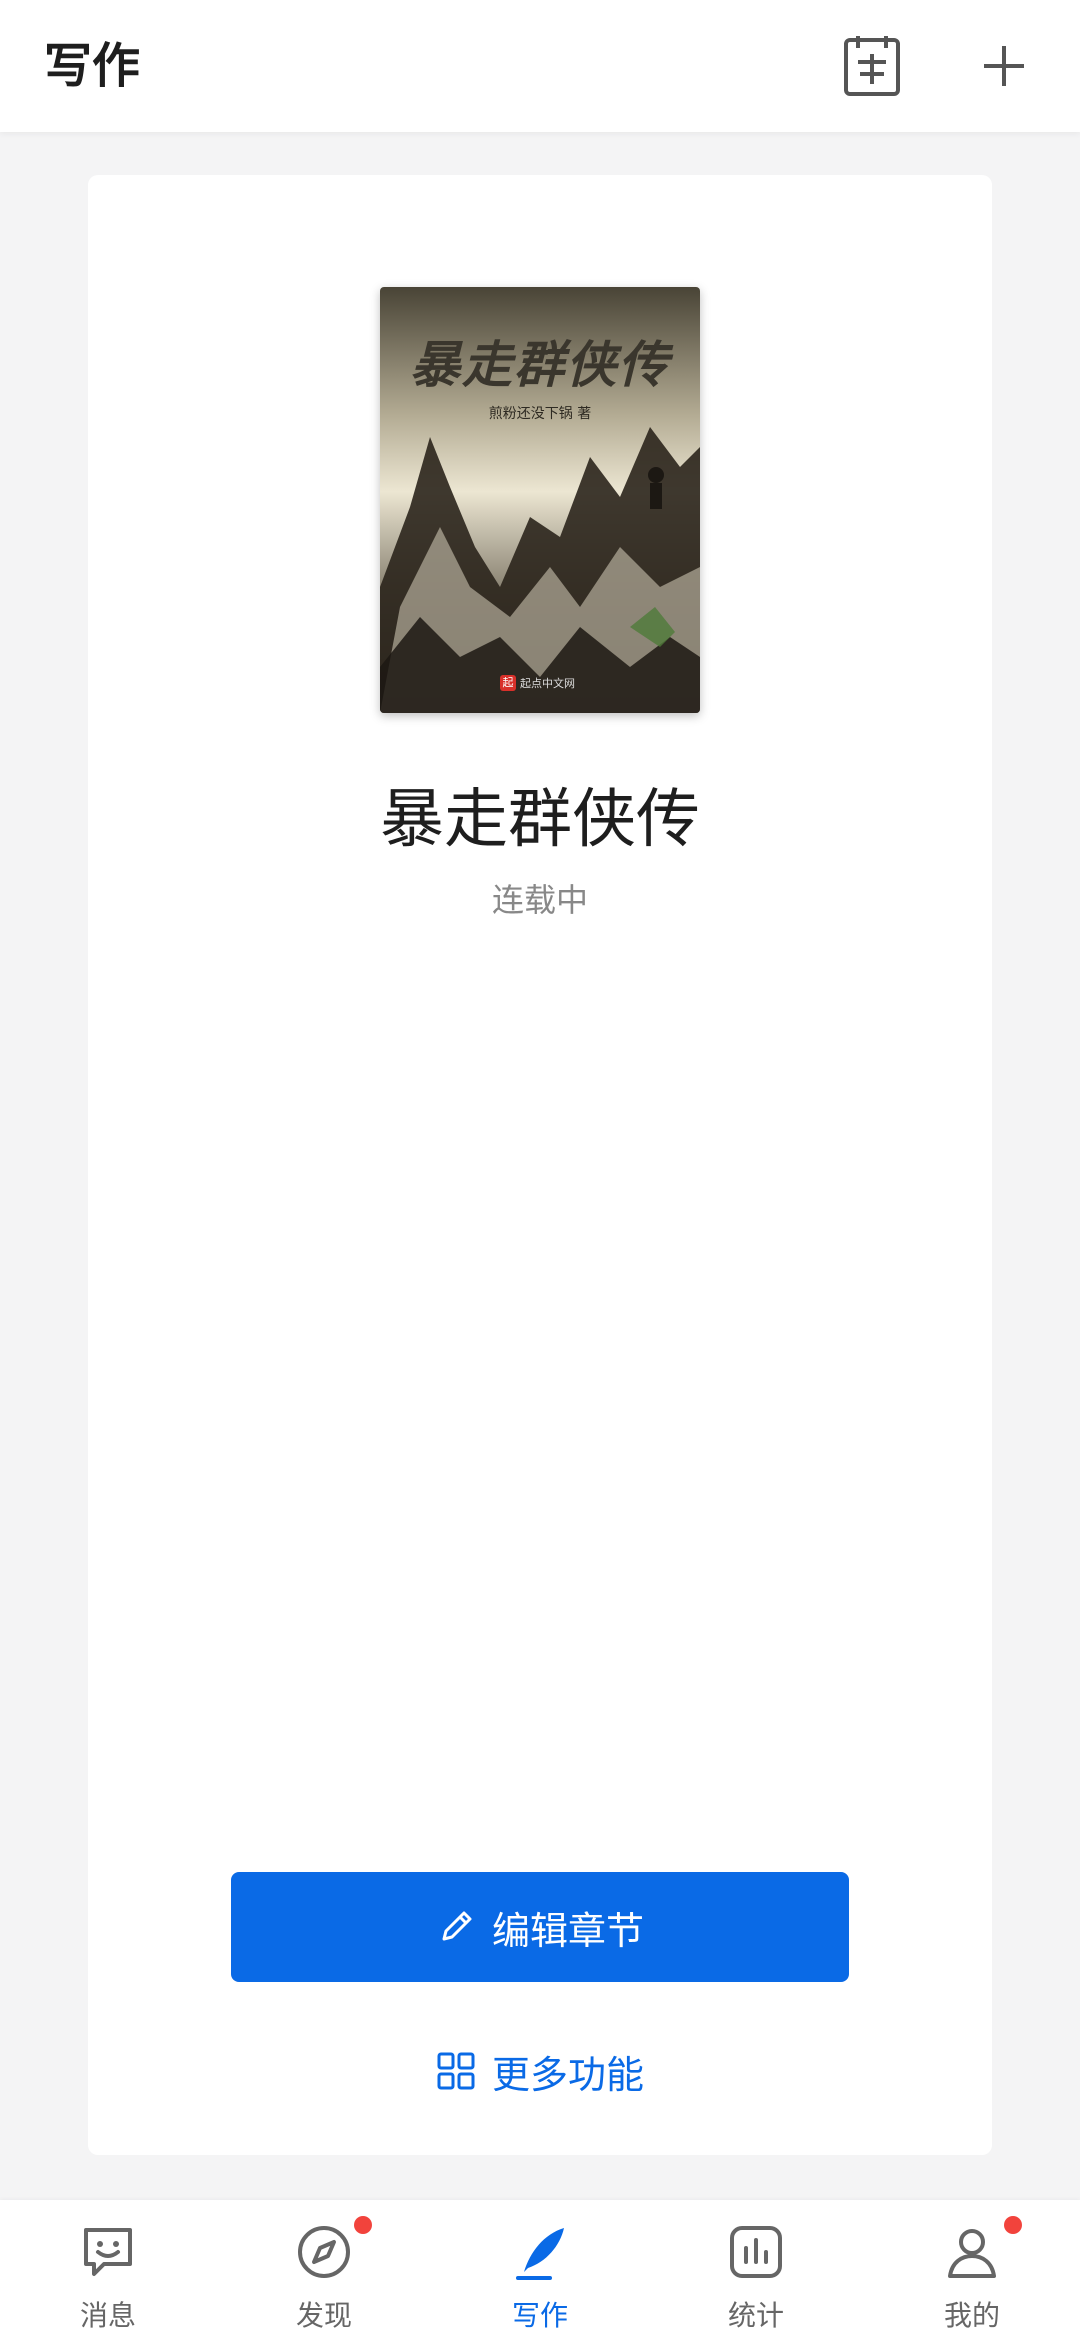 This screenshot has height=2340, width=1080. Describe the element at coordinates (540, 364) in the screenshot. I see `cover-title: 暴走群侠传` at that location.